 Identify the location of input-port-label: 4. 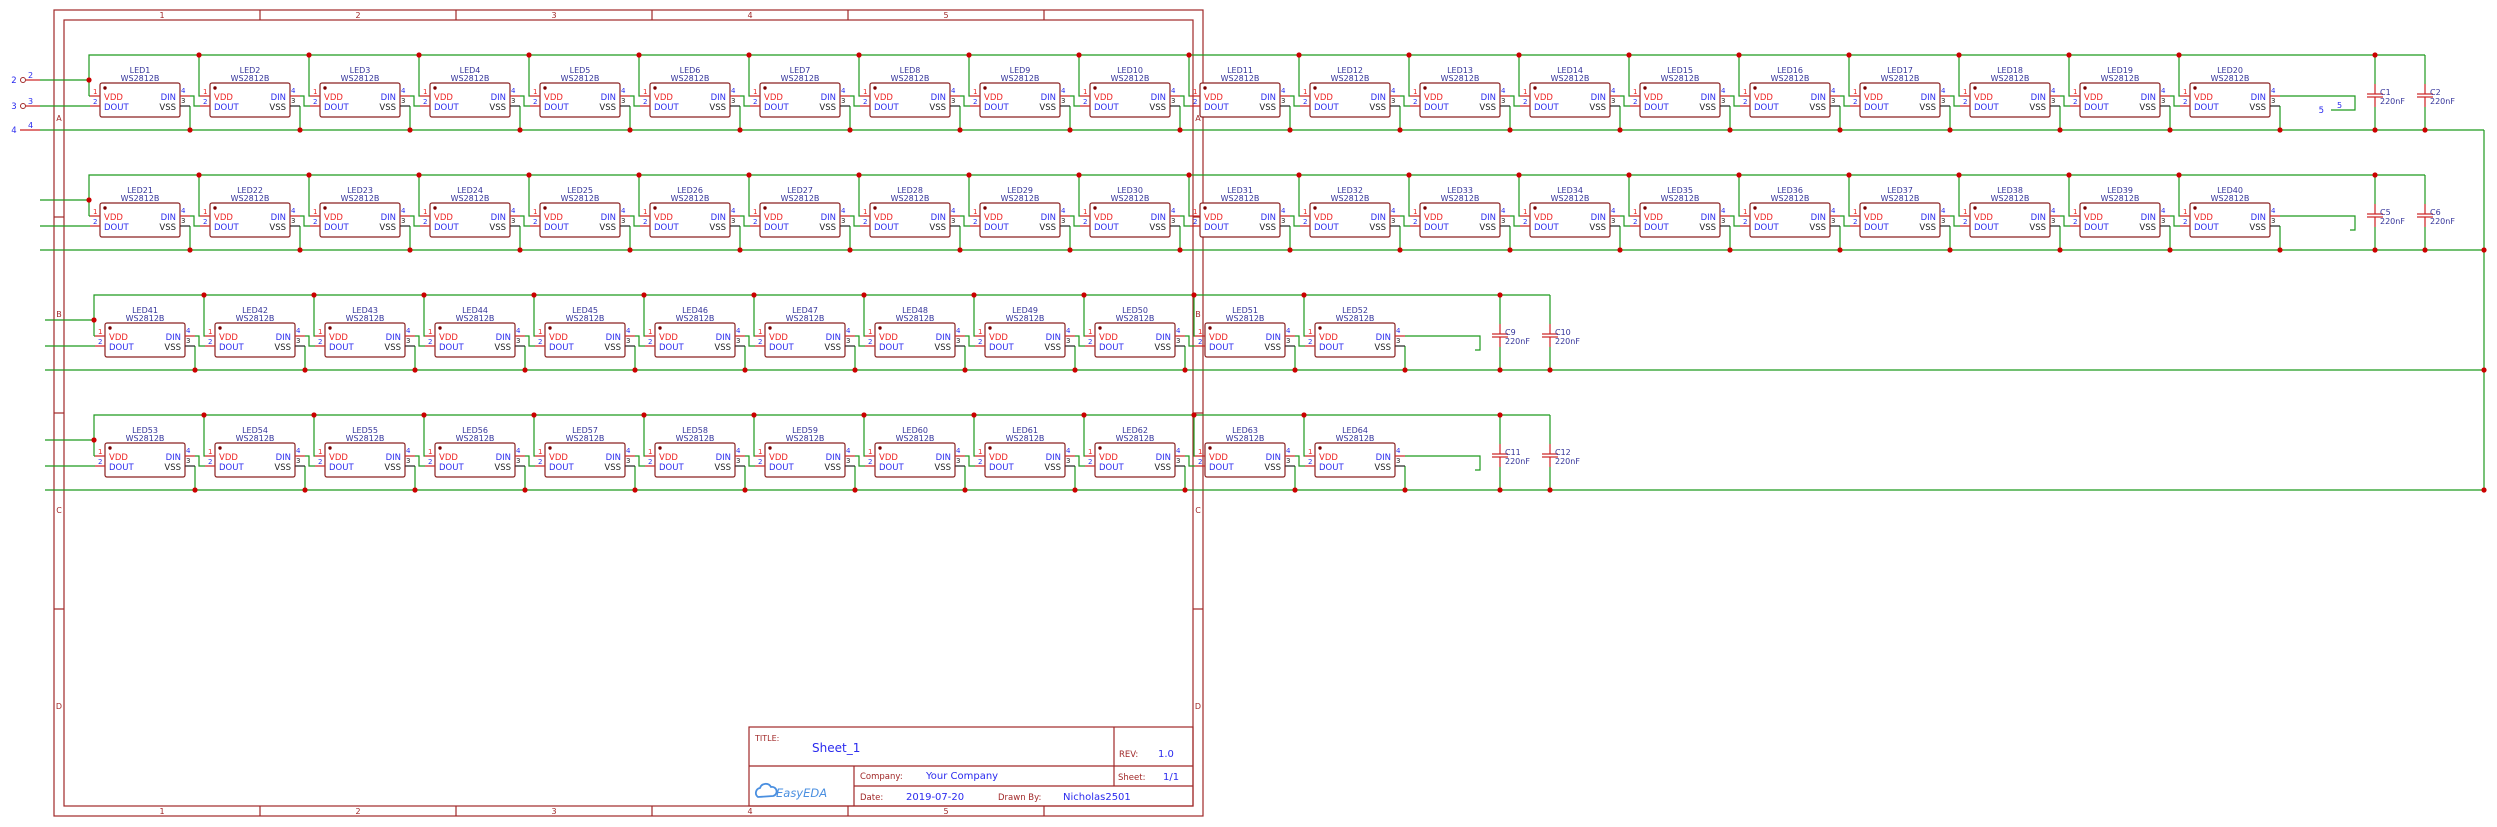
(13, 131).